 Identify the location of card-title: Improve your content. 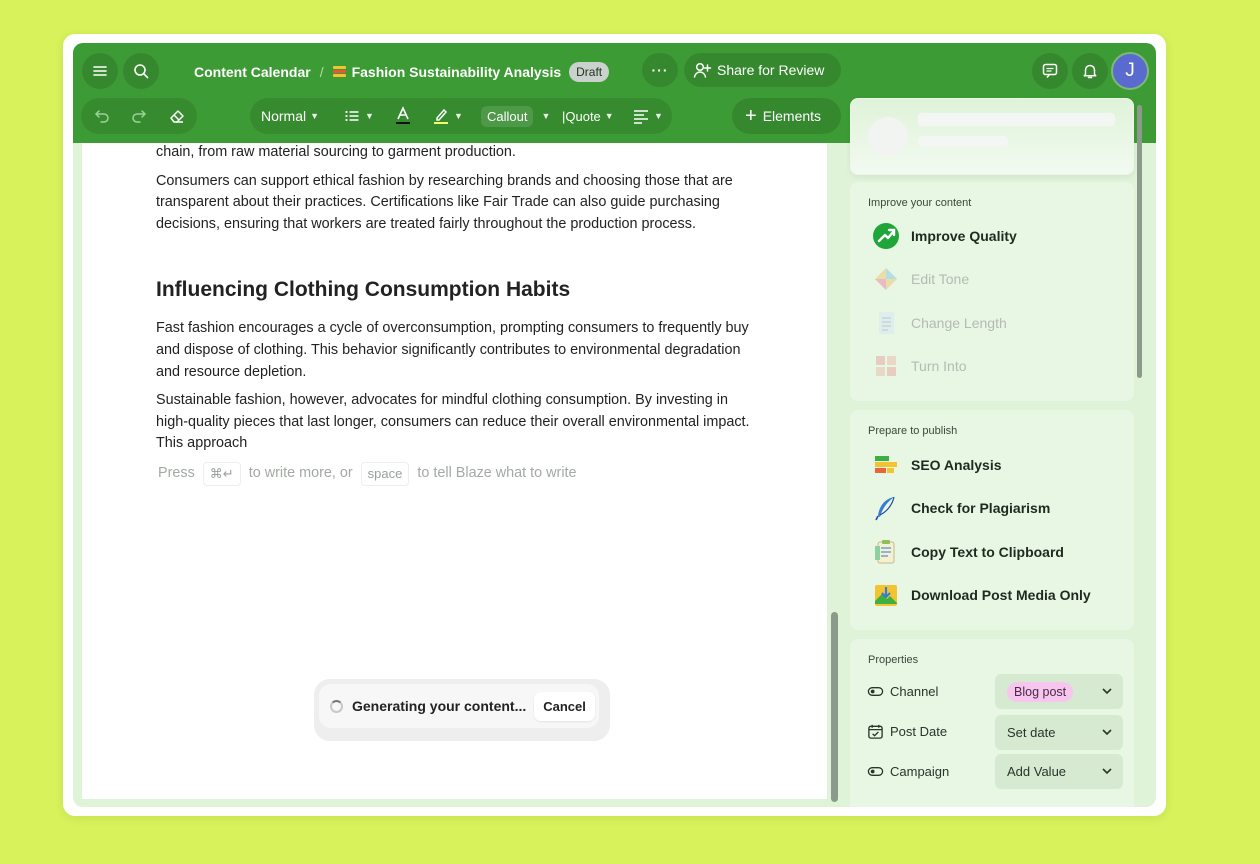
(920, 203).